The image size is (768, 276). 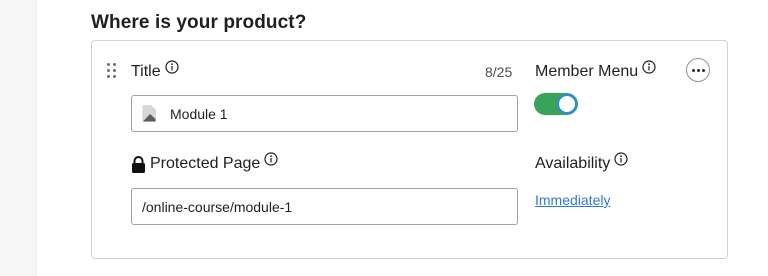 I want to click on protected-page-input: /online-course/module-1, so click(x=324, y=206).